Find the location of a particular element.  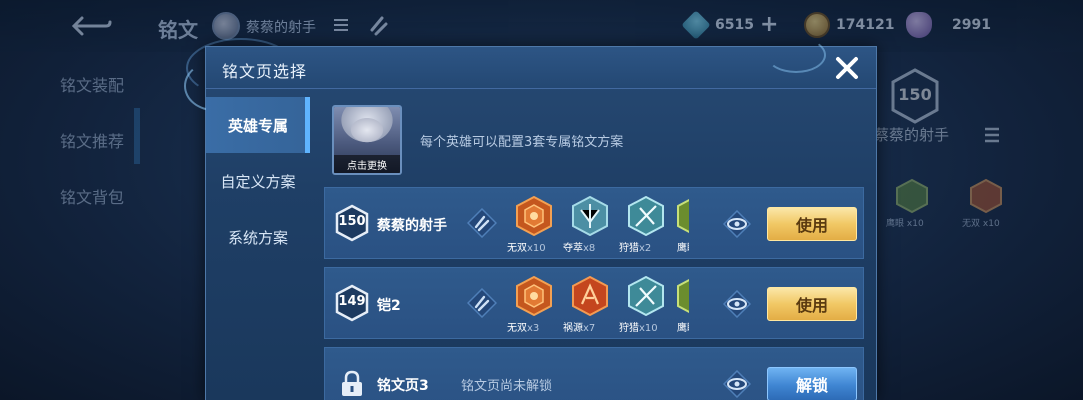

rune-label: 无双 x10 is located at coordinates (981, 222).